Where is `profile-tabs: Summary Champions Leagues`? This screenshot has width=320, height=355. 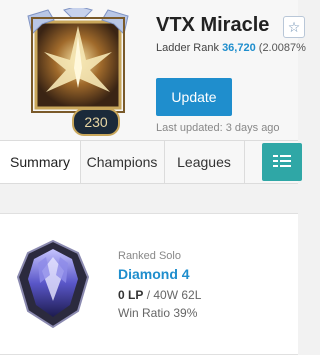
profile-tabs: Summary Champions Leagues is located at coordinates (151, 162).